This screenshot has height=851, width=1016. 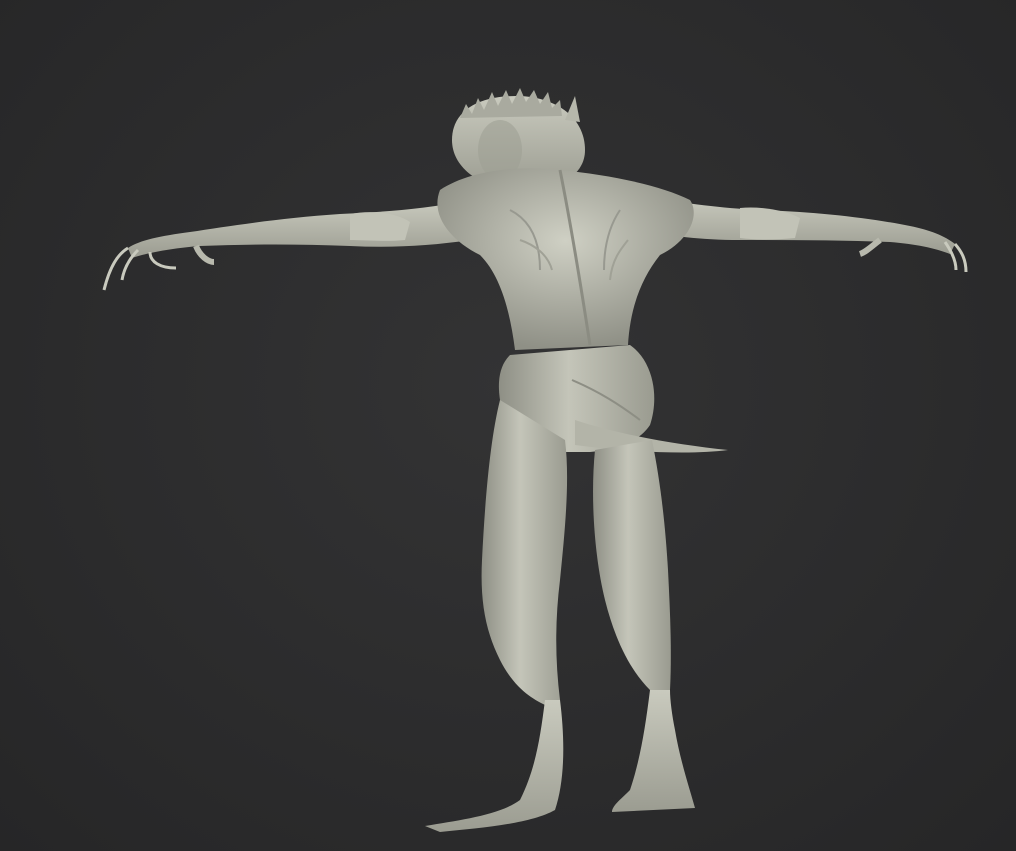 I want to click on right-leg, so click(x=644, y=626).